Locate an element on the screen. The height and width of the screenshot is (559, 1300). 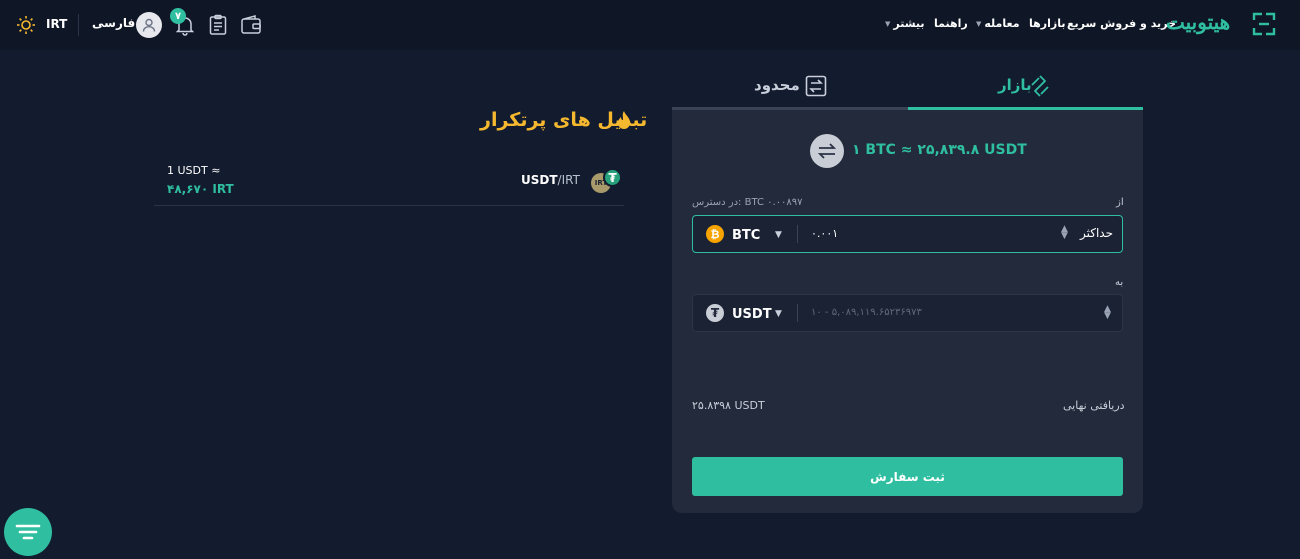
nav-quick-buy: خرید و فروش سریع is located at coordinates (1121, 23).